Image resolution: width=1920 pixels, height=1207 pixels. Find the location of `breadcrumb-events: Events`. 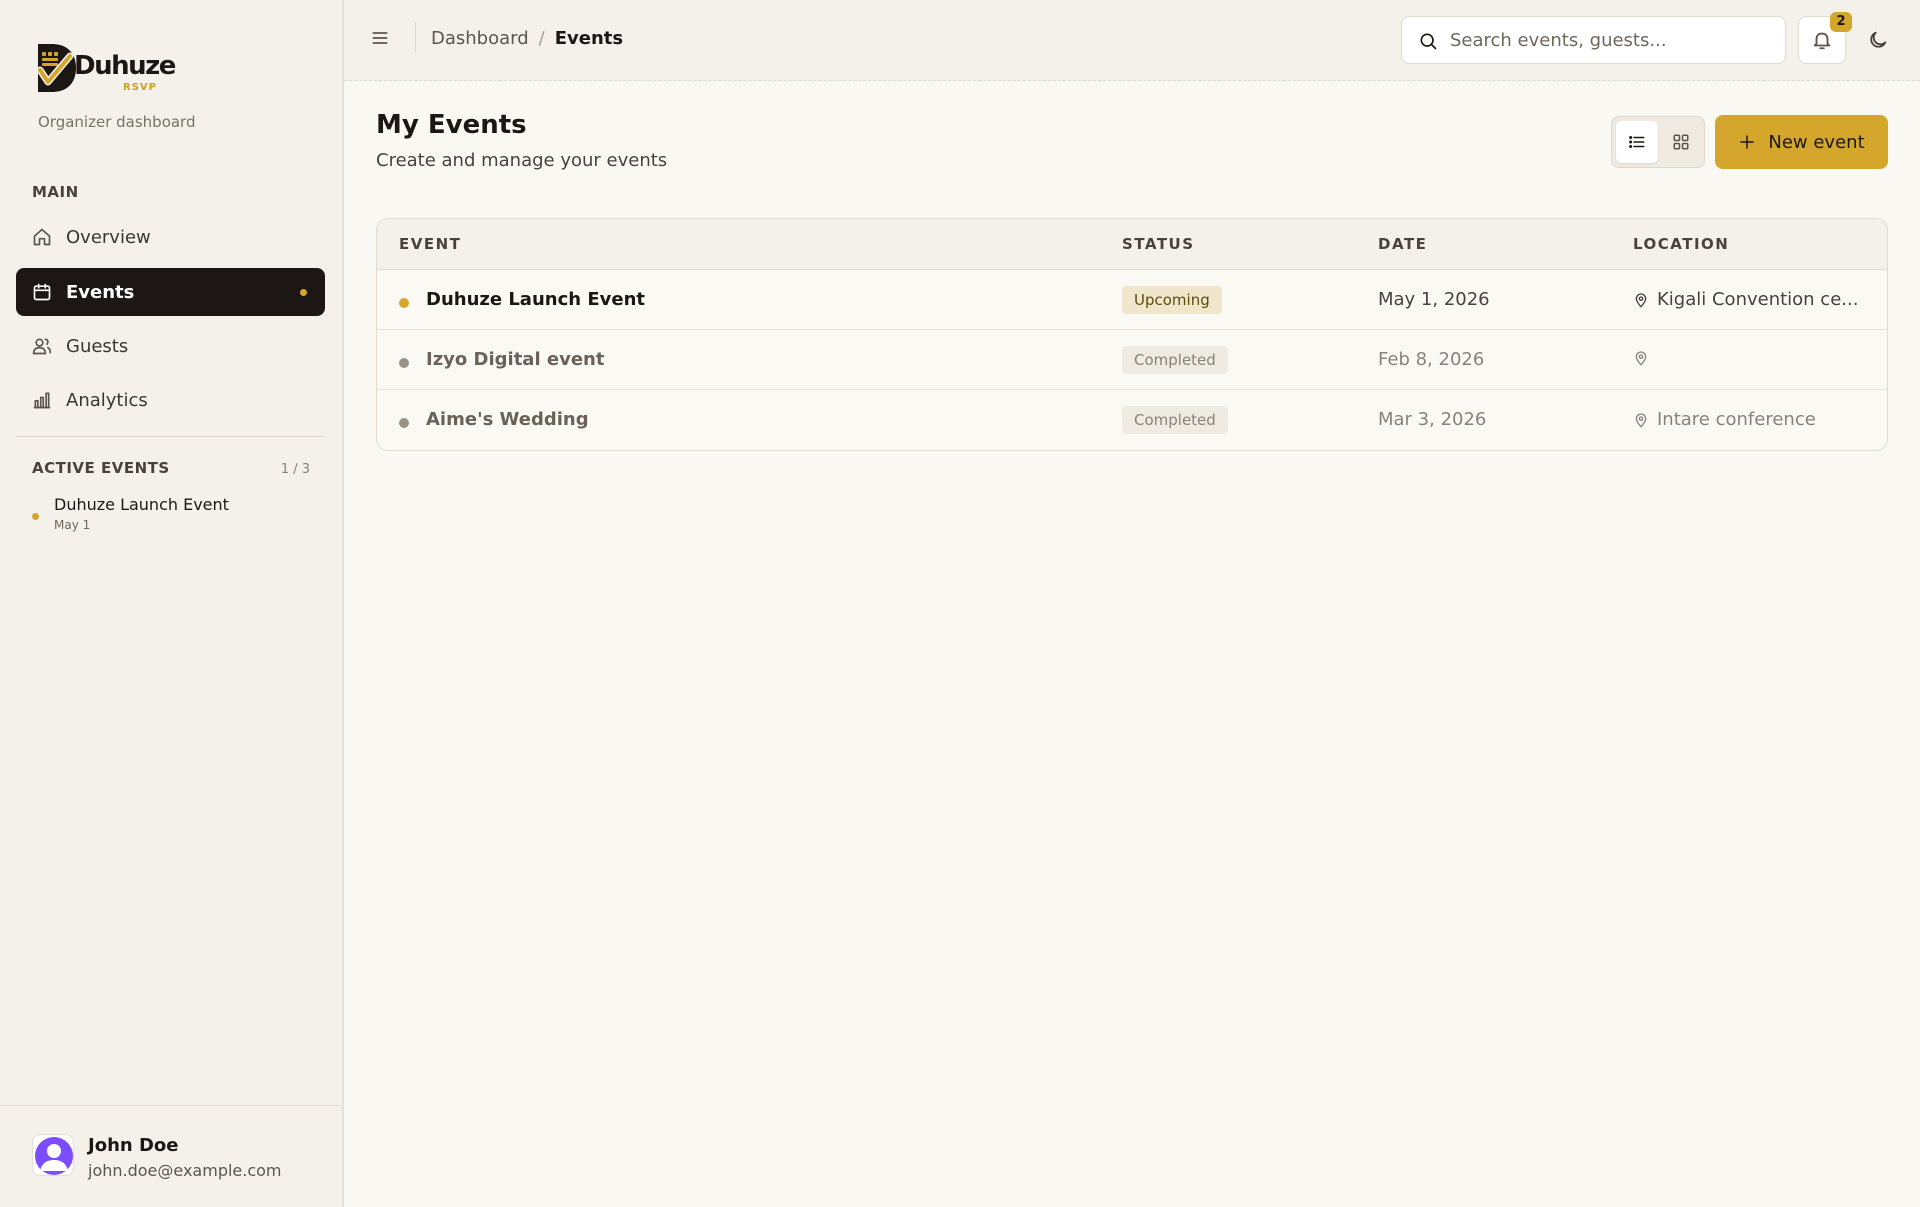

breadcrumb-events: Events is located at coordinates (589, 38).